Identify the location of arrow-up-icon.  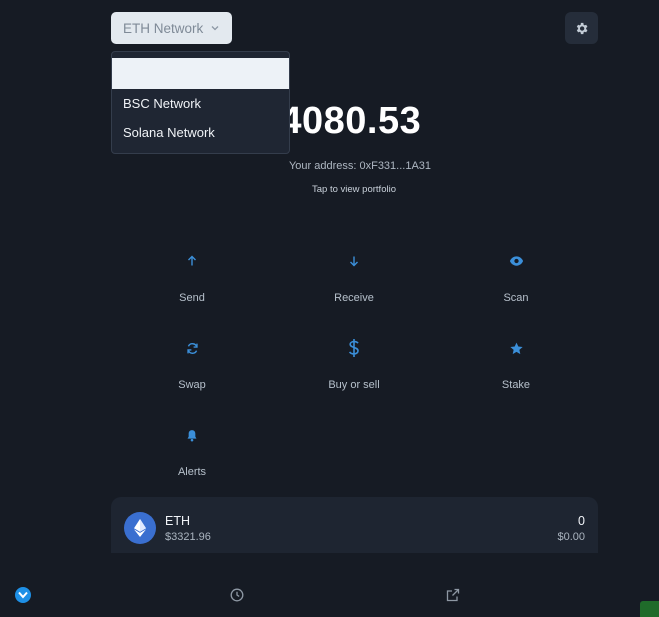
(192, 260).